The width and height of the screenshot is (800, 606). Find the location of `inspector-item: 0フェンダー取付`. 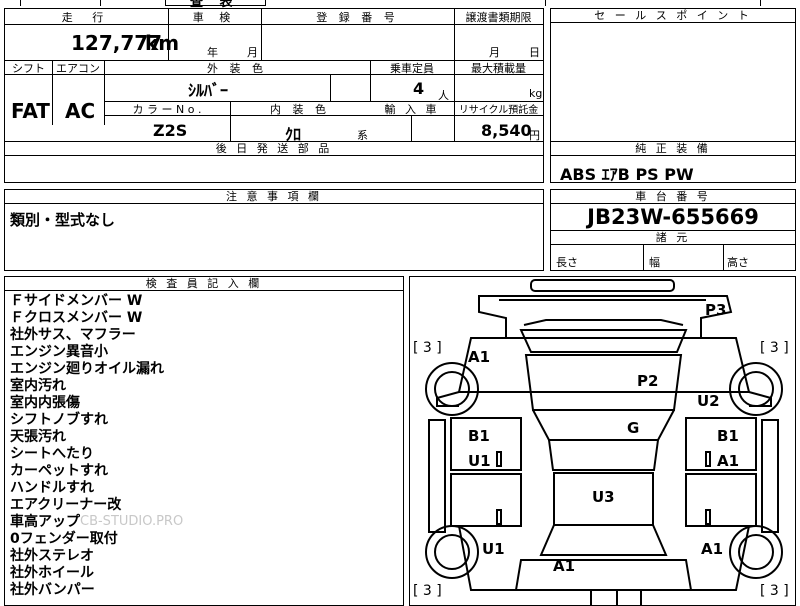

inspector-item: 0フェンダー取付 is located at coordinates (64, 539).